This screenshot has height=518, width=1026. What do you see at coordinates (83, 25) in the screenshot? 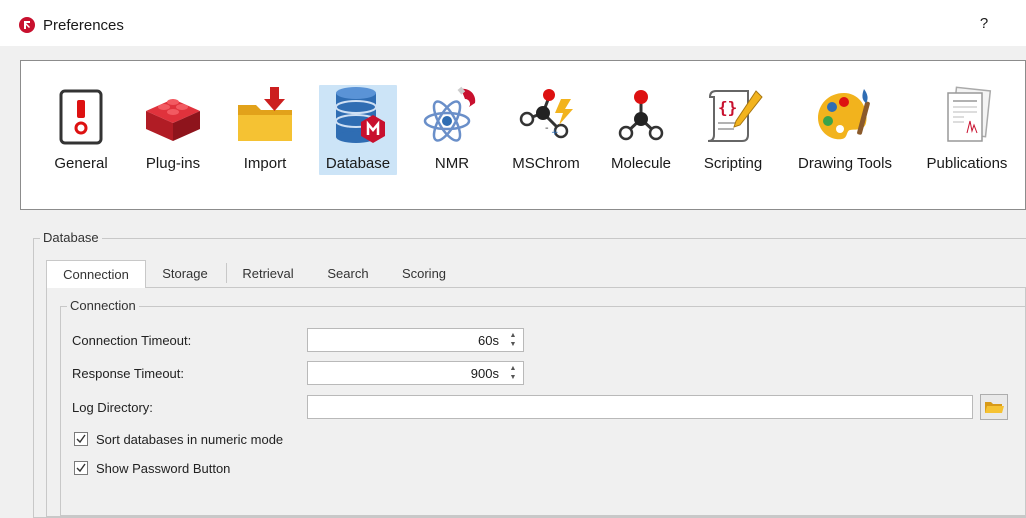
I see `window-title: Preferences` at bounding box center [83, 25].